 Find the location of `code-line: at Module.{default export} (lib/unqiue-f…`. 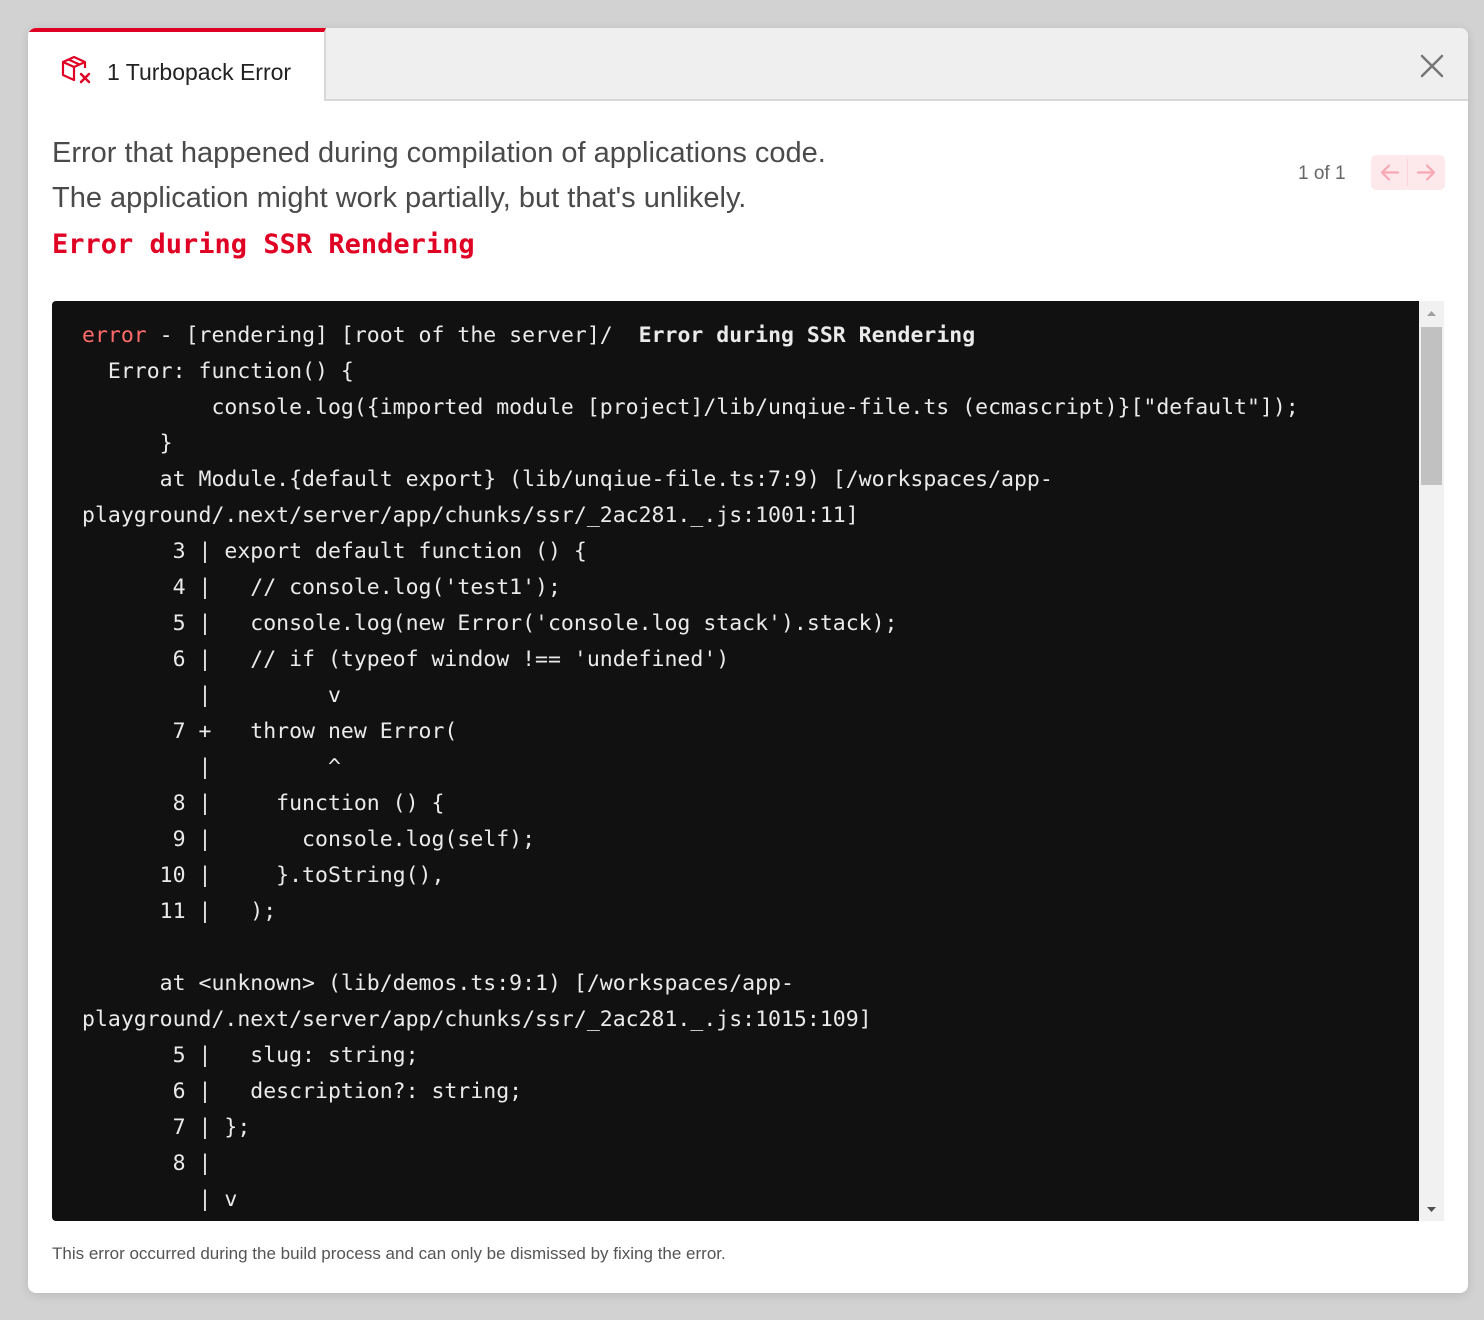

code-line: at Module.{default export} (lib/unqiue-f… is located at coordinates (567, 479).